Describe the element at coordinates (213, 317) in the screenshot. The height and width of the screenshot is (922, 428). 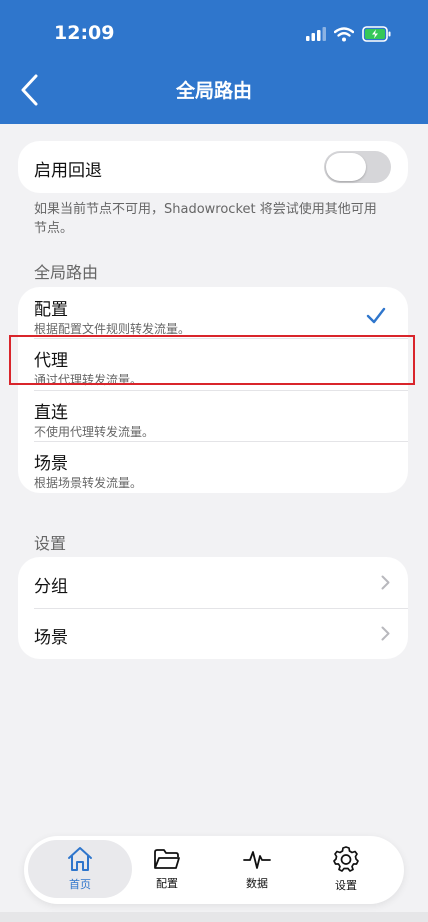
I see `routing-option-config: 配置 根据配置文件规则转发流量。` at that location.